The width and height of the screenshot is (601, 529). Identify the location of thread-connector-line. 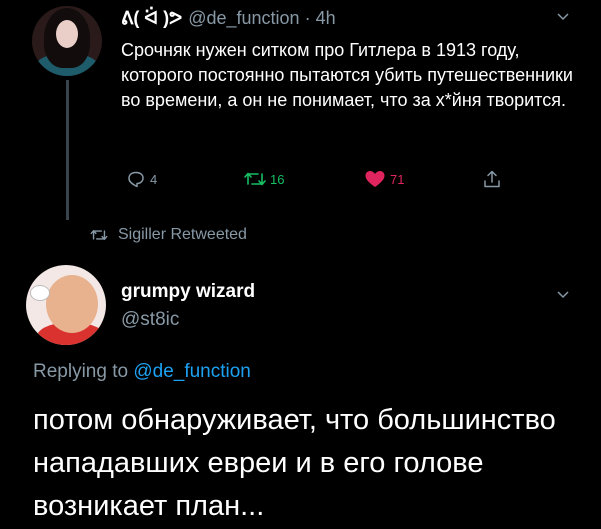
(67, 150).